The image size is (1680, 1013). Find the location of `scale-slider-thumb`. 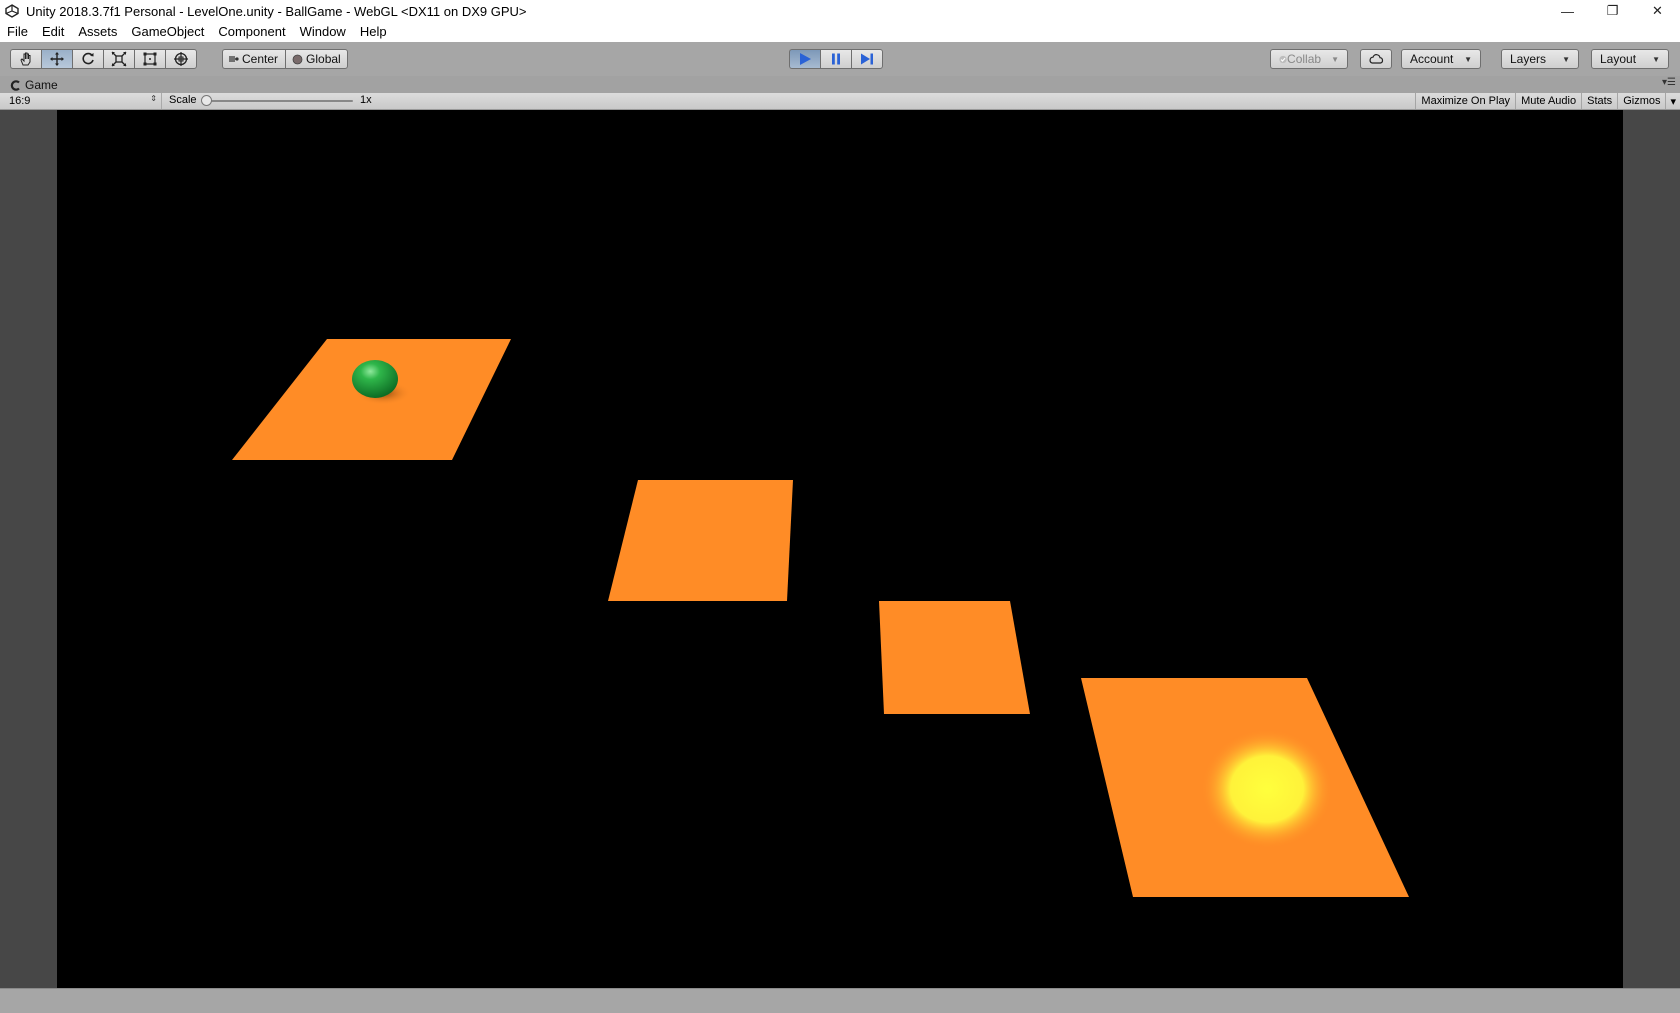

scale-slider-thumb is located at coordinates (206, 100).